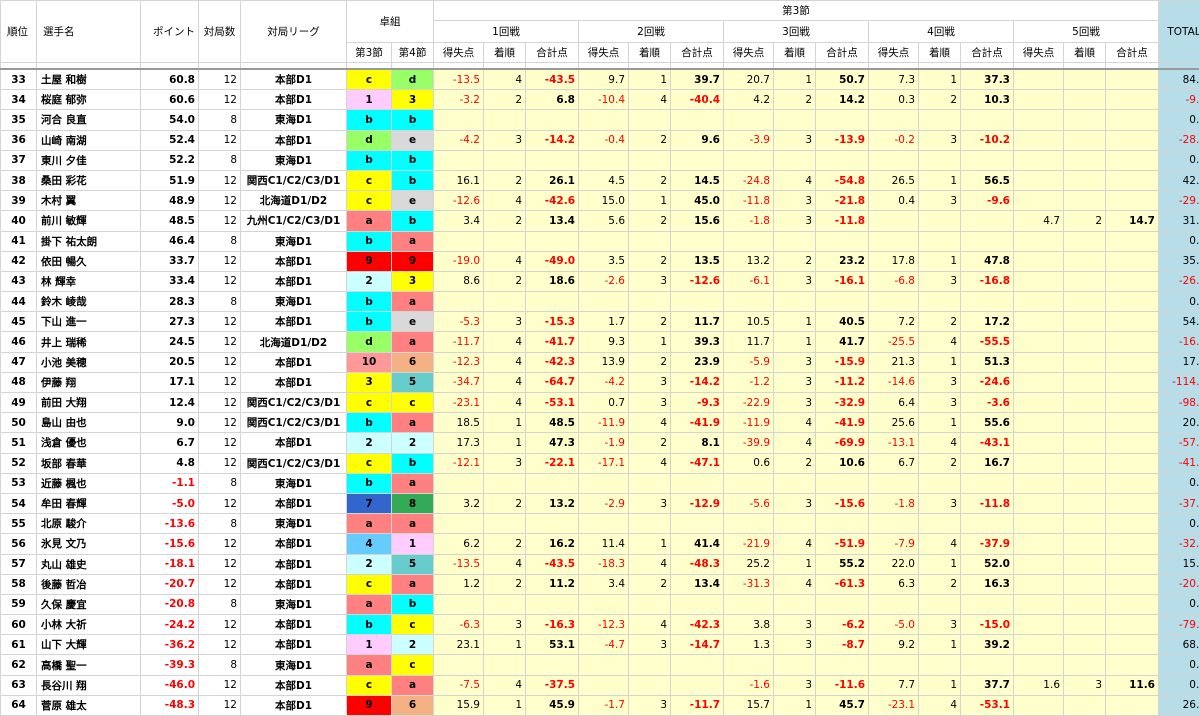 Image resolution: width=1199 pixels, height=716 pixels. Describe the element at coordinates (749, 423) in the screenshot. I see `round-3-score: -11.9` at that location.